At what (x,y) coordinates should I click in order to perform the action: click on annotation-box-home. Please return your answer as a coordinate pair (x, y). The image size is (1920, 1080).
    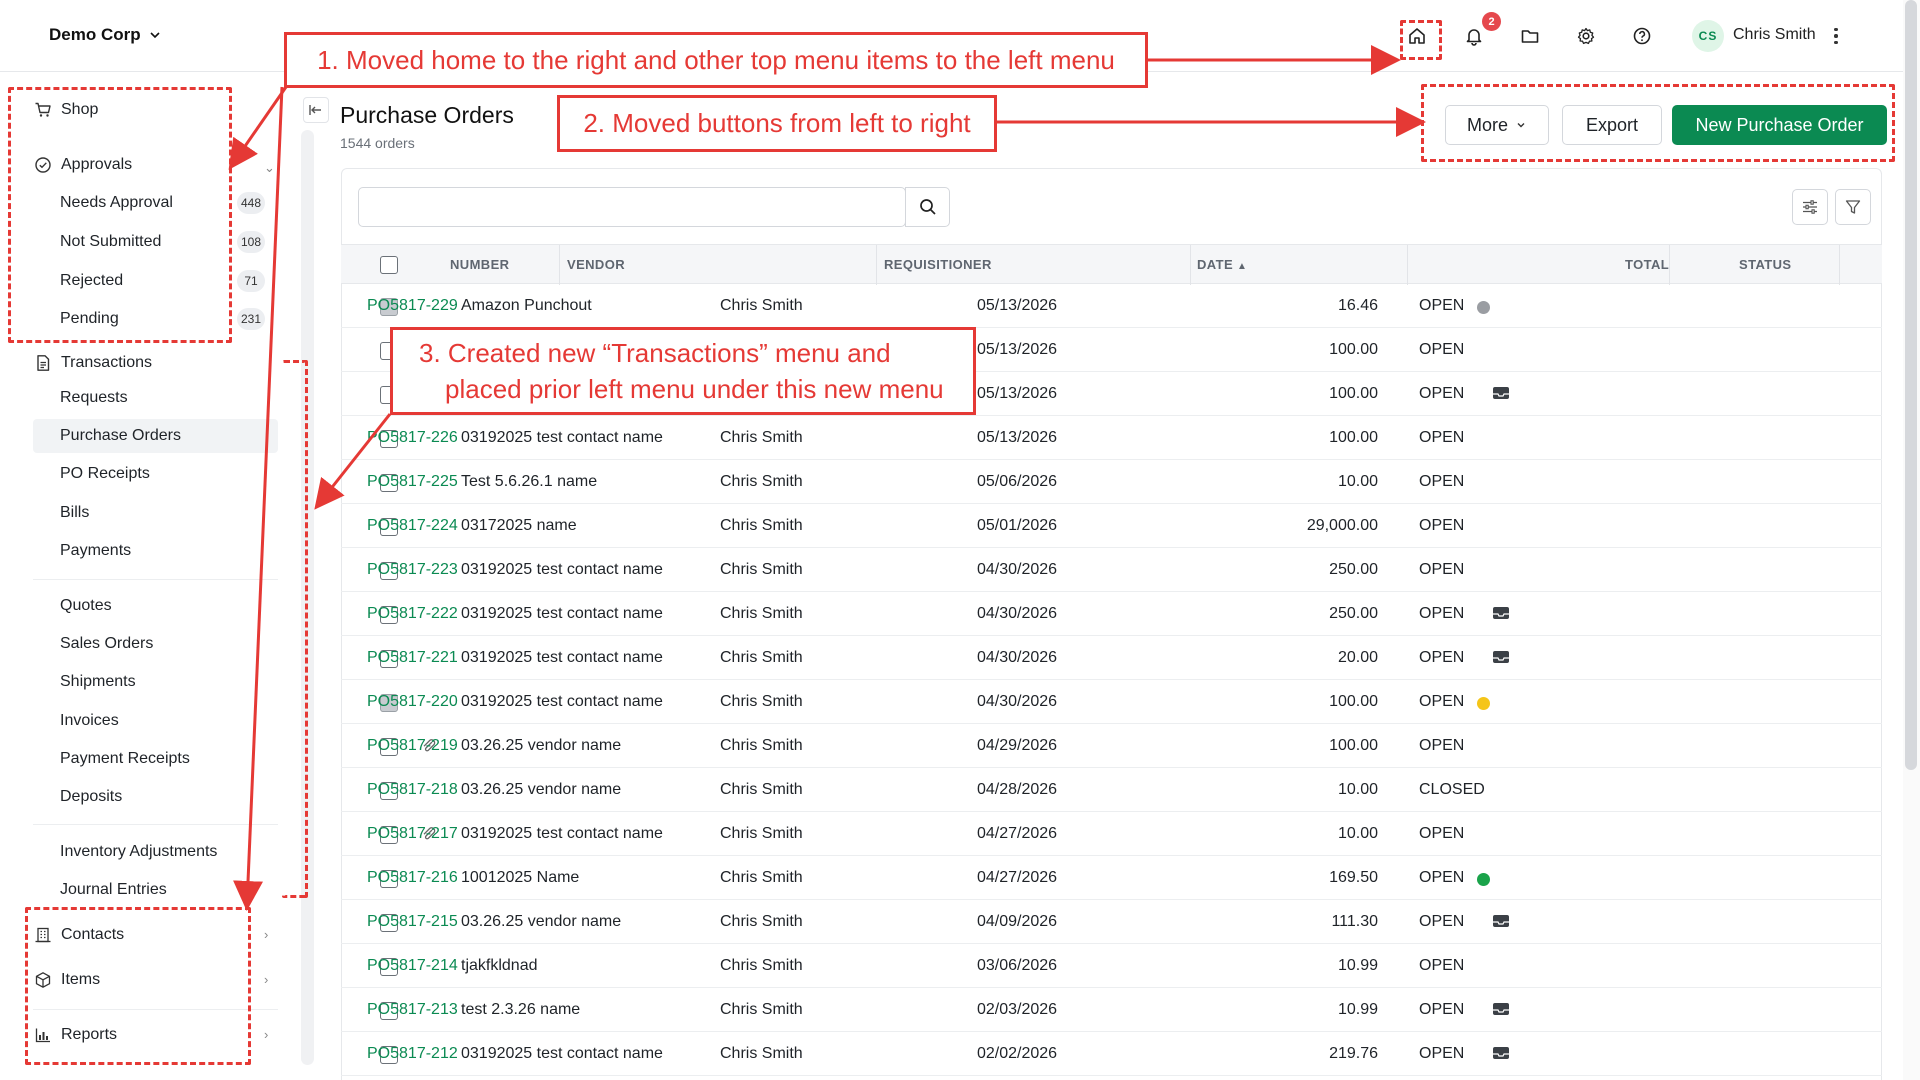
    Looking at the image, I should click on (1421, 40).